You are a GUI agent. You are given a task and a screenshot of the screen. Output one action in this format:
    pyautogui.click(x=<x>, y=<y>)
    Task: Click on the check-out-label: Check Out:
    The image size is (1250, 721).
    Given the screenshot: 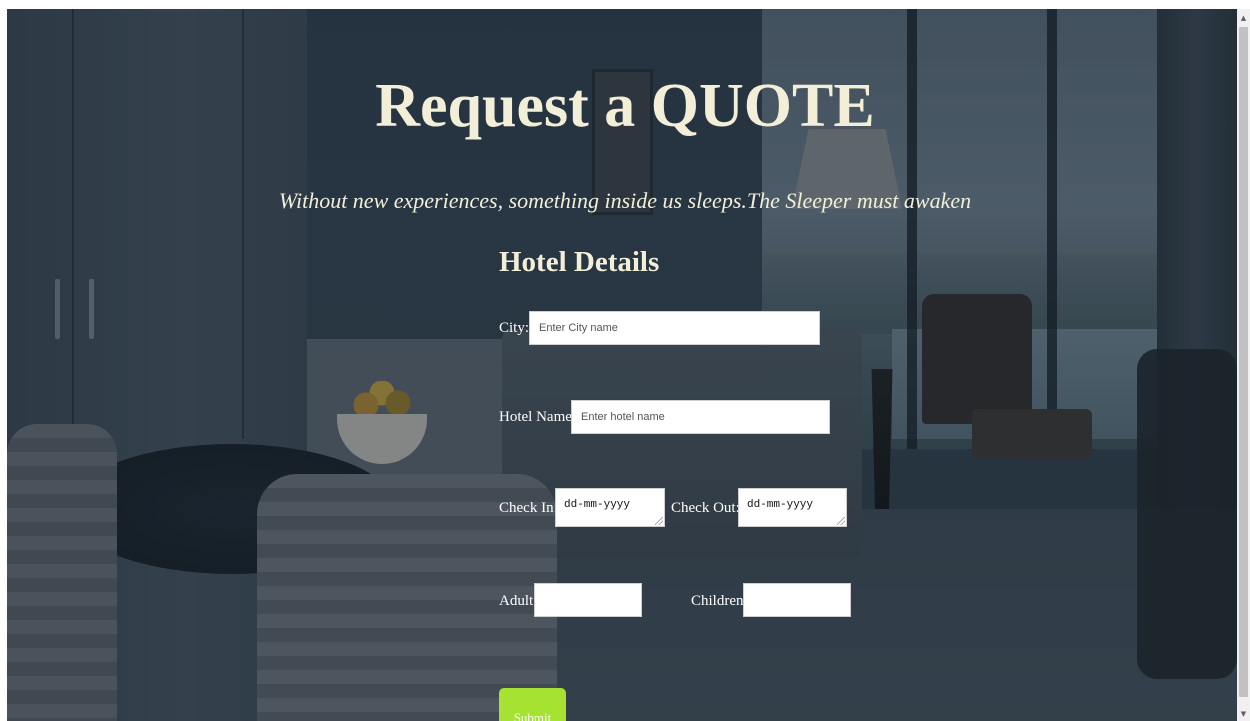 What is the action you would take?
    pyautogui.click(x=705, y=508)
    